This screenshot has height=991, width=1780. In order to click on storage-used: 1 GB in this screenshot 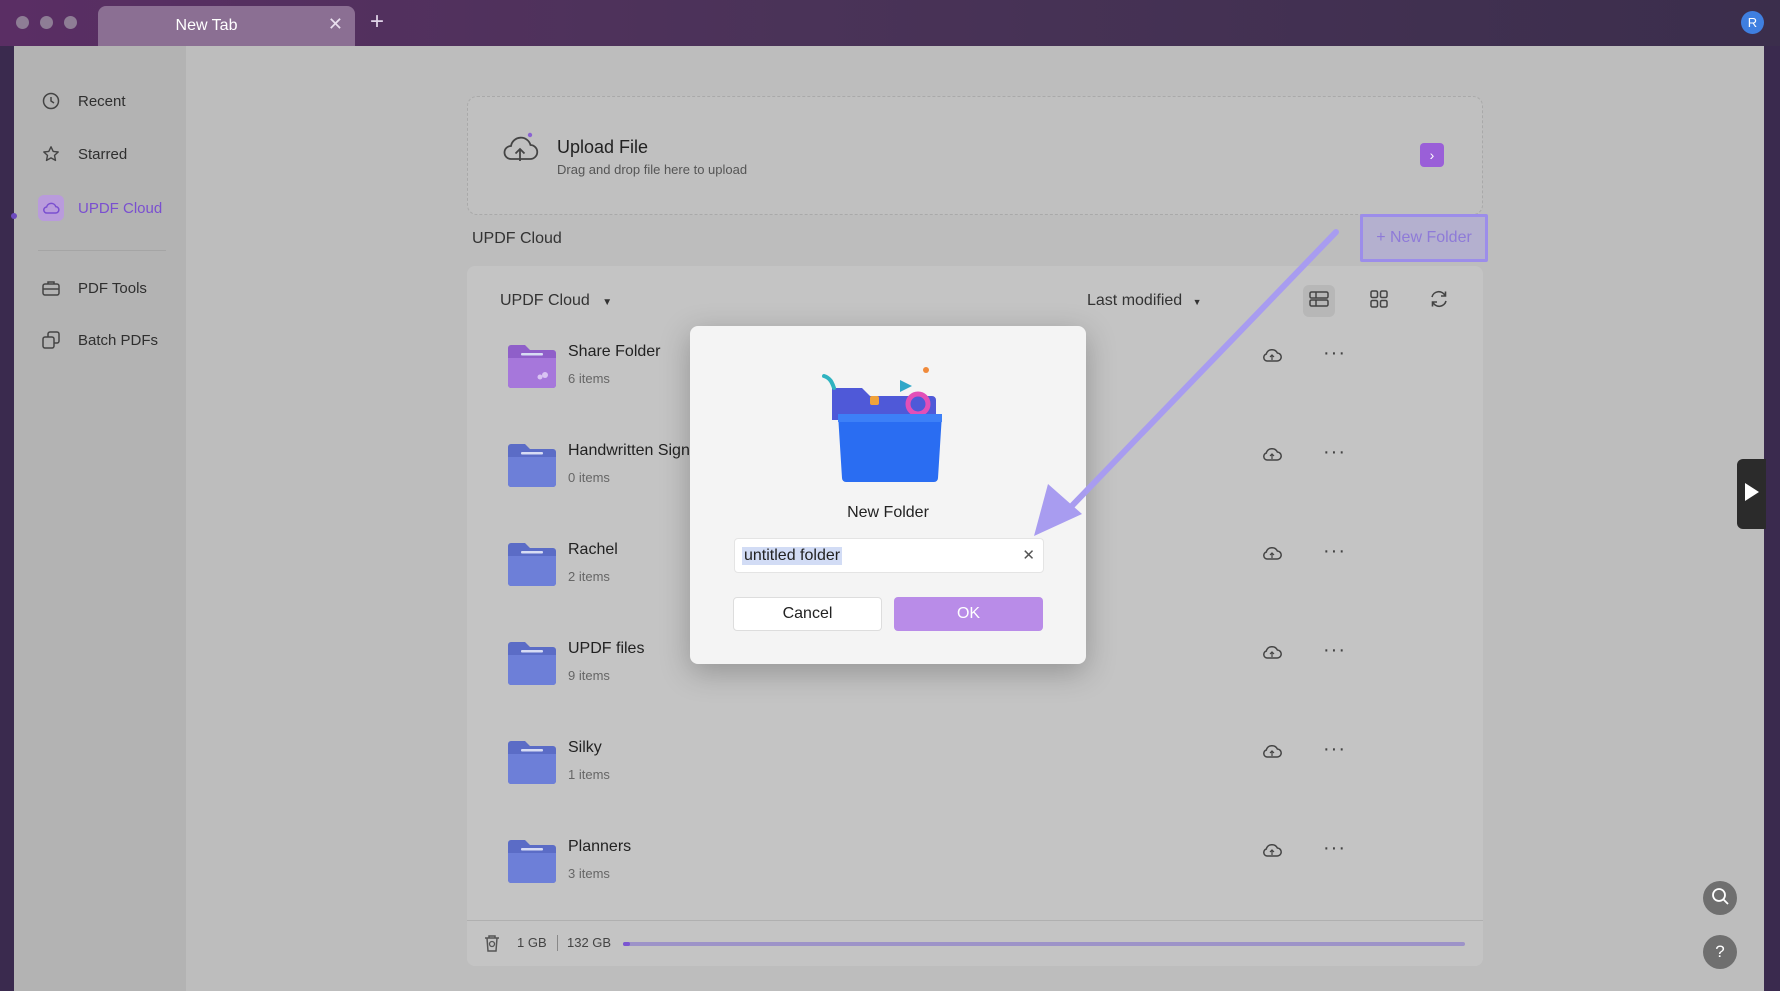, I will do `click(532, 942)`.